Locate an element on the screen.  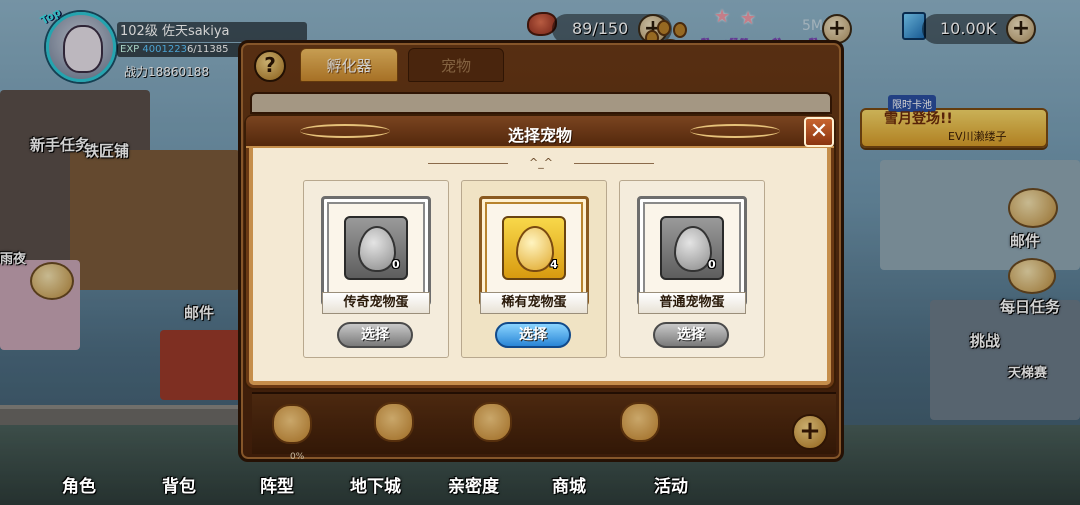
newbie-task-label: 新手任务 is located at coordinates (60, 144).